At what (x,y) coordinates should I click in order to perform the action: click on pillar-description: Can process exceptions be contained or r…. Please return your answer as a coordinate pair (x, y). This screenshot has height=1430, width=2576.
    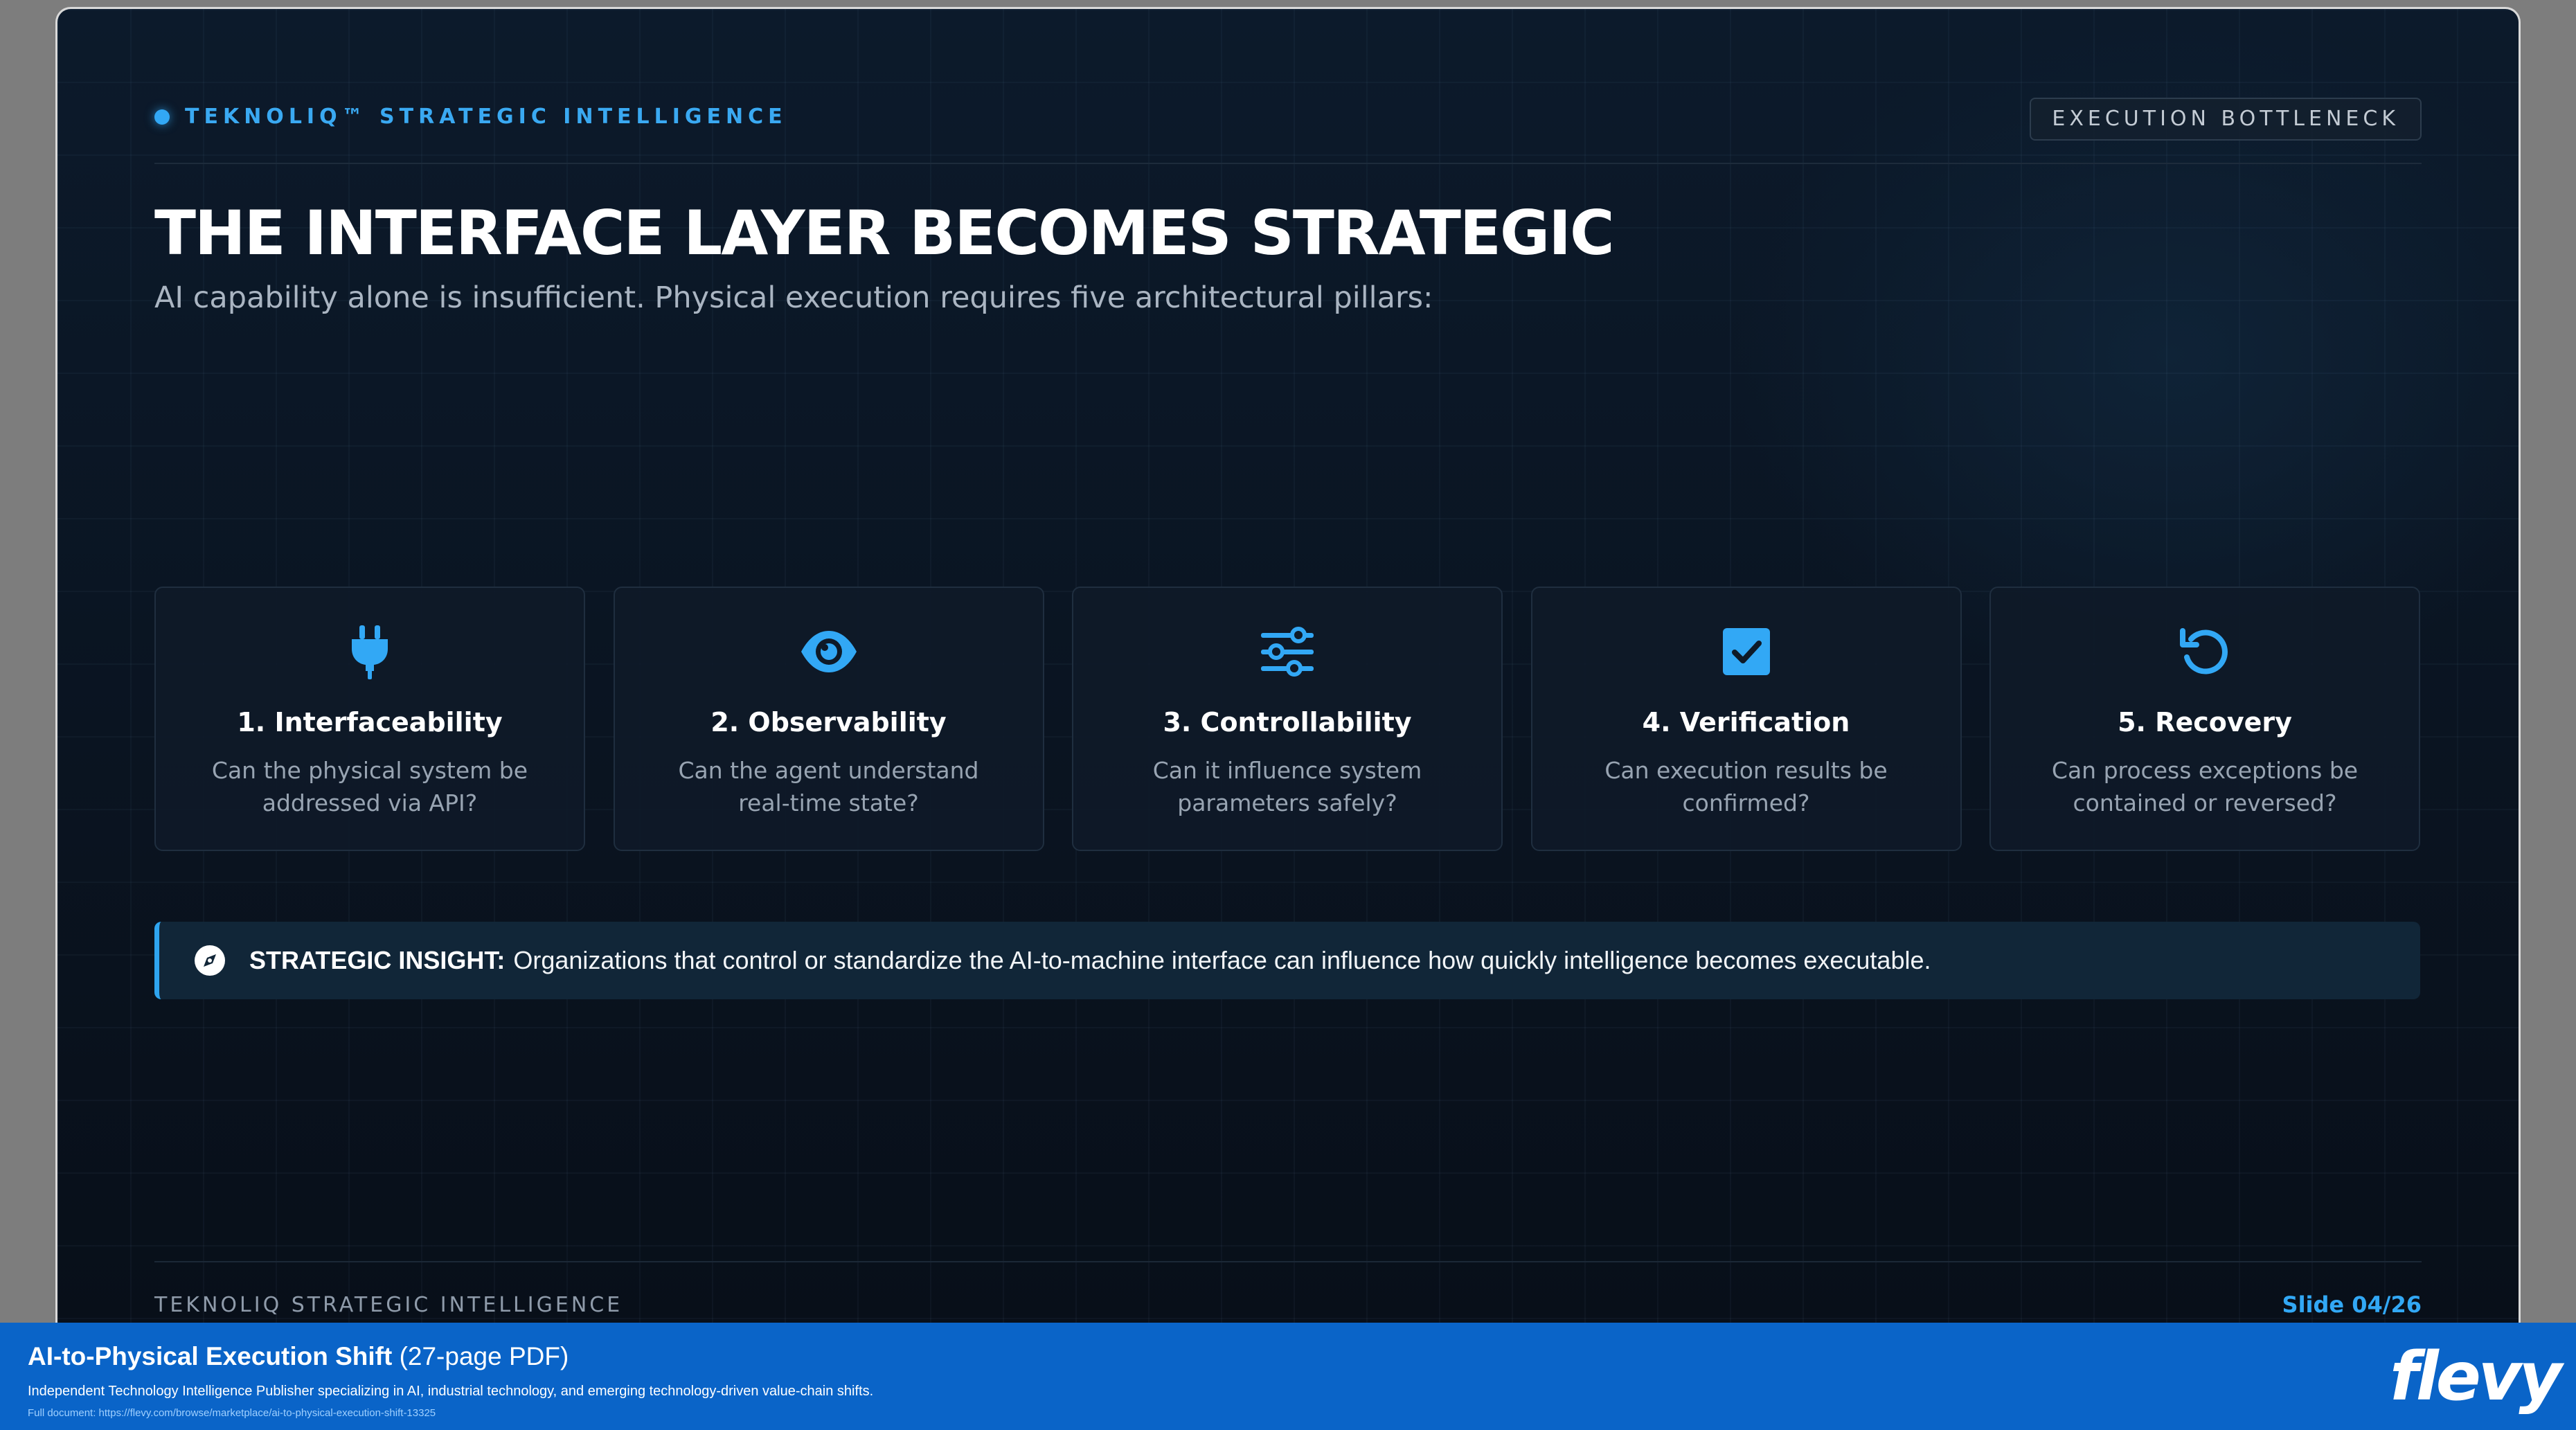
    Looking at the image, I should click on (2205, 786).